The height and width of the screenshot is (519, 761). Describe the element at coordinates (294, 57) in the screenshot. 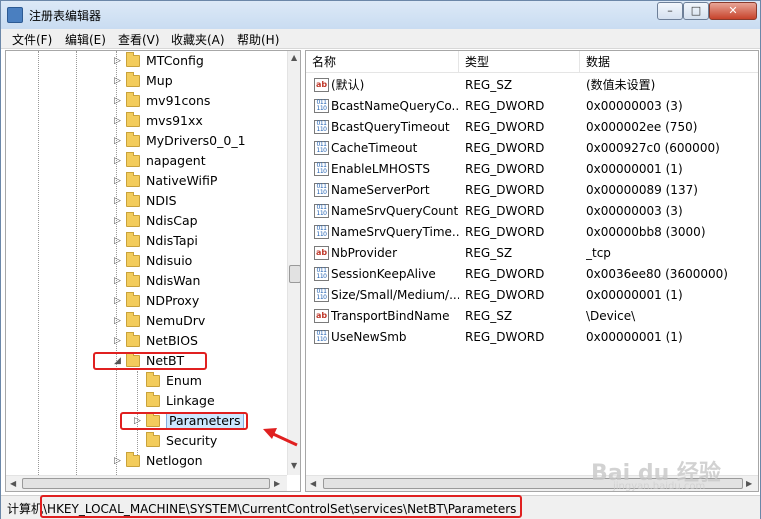

I see `scroll-up-arrow-icon: ▲` at that location.